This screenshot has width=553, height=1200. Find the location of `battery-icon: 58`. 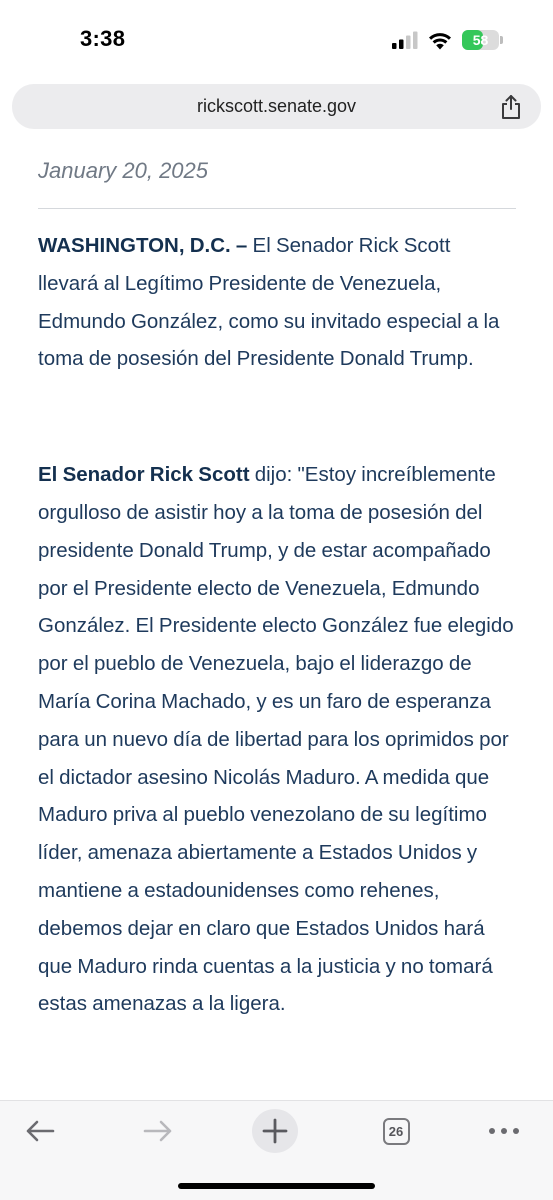

battery-icon: 58 is located at coordinates (480, 40).